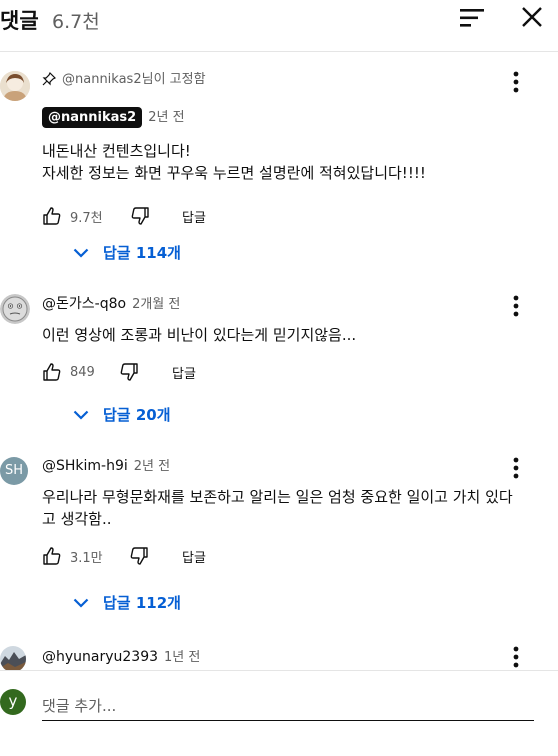 The image size is (558, 756). I want to click on avatar: SH, so click(14, 471).